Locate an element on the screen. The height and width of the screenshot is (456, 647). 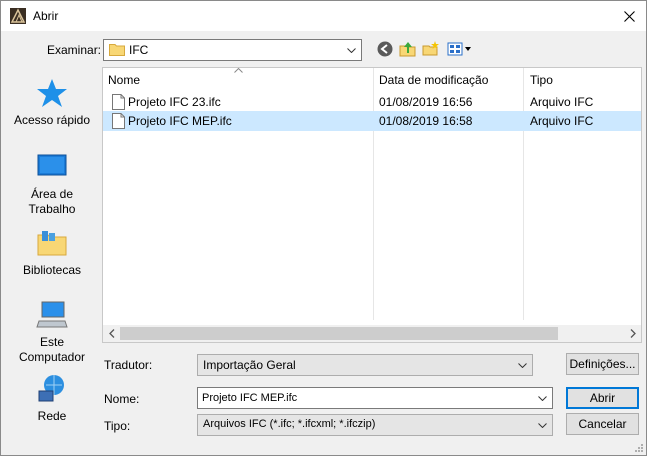
sort-ascending-icon is located at coordinates (238, 70).